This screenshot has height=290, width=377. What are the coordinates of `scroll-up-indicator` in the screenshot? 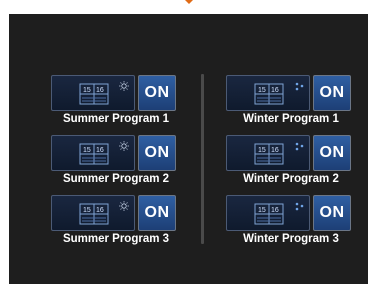 It's located at (189, 2).